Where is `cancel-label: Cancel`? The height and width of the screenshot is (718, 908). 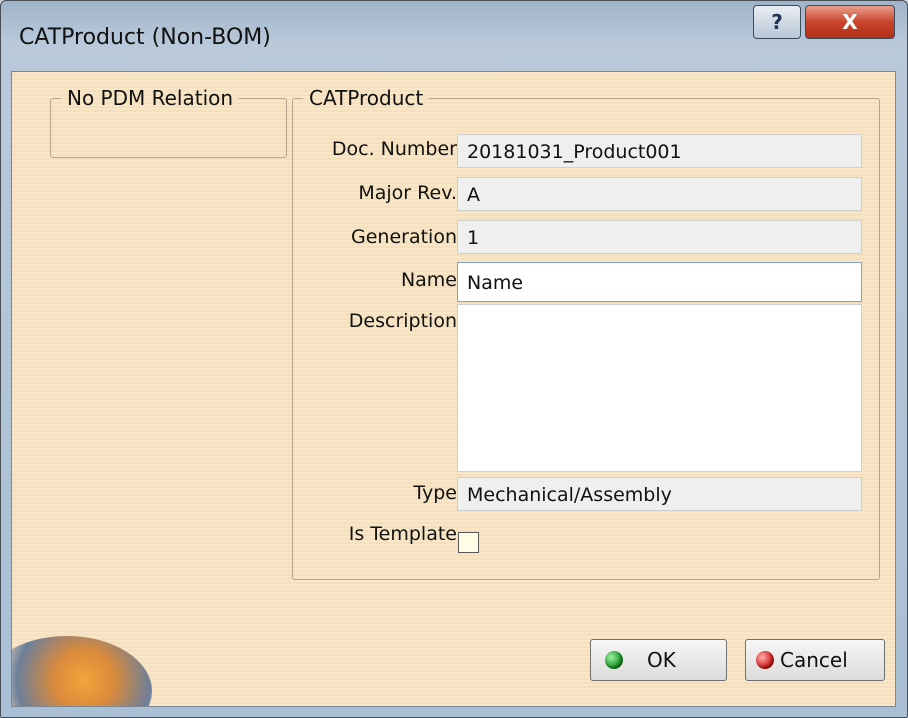
cancel-label: Cancel is located at coordinates (814, 660).